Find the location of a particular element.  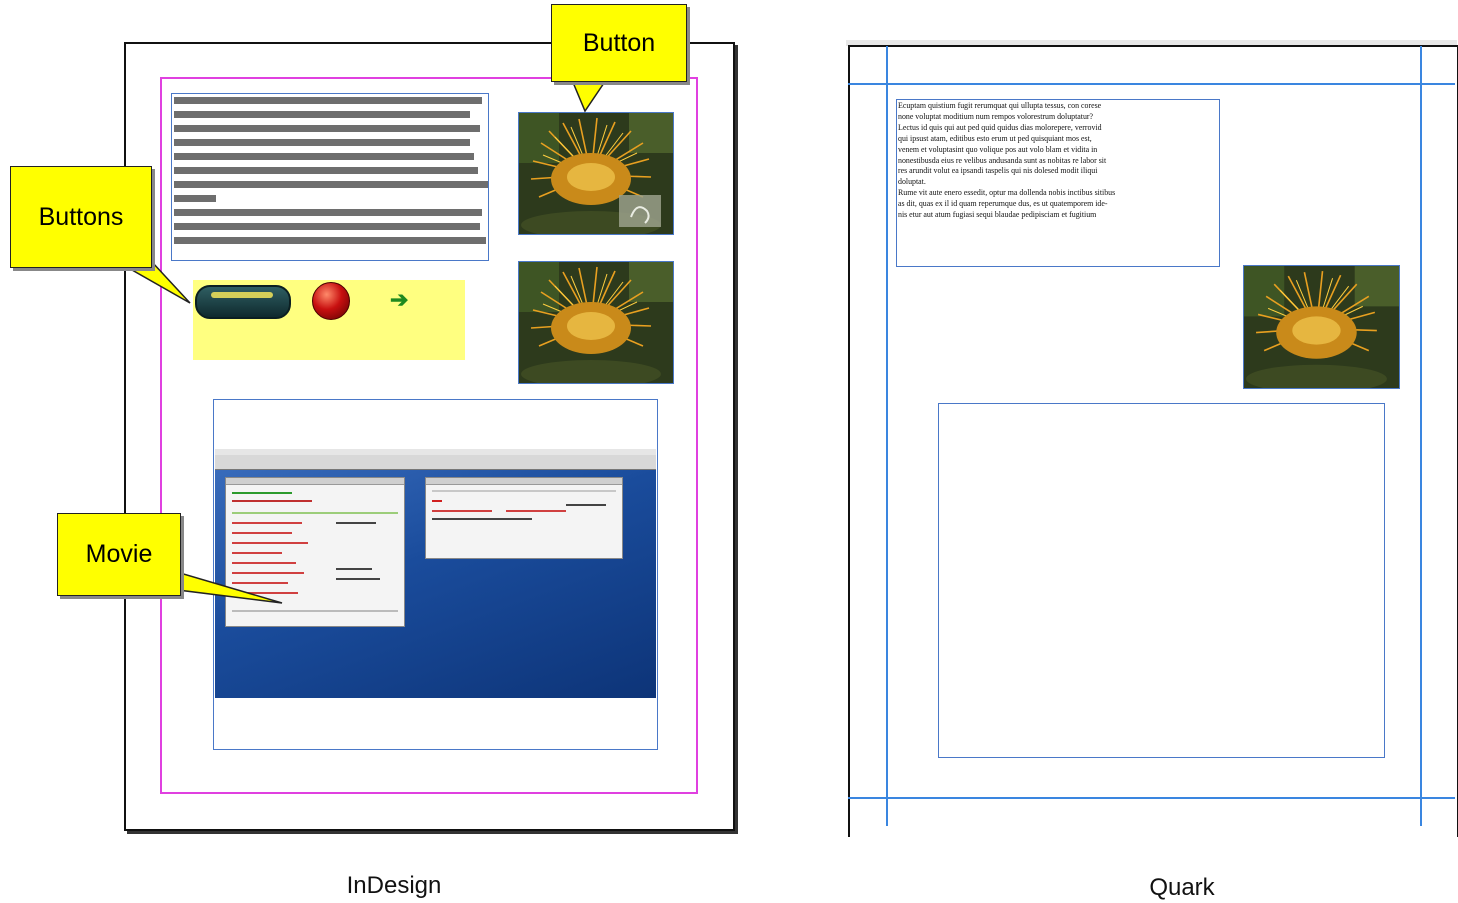

dialog-window-thumbnail is located at coordinates (524, 518).